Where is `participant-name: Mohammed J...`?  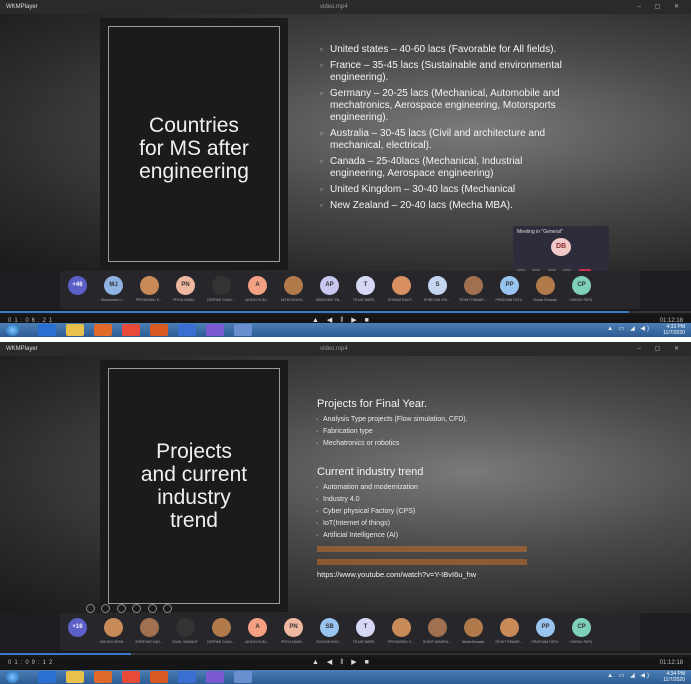
participant-name: Mohammed J... is located at coordinates (113, 300).